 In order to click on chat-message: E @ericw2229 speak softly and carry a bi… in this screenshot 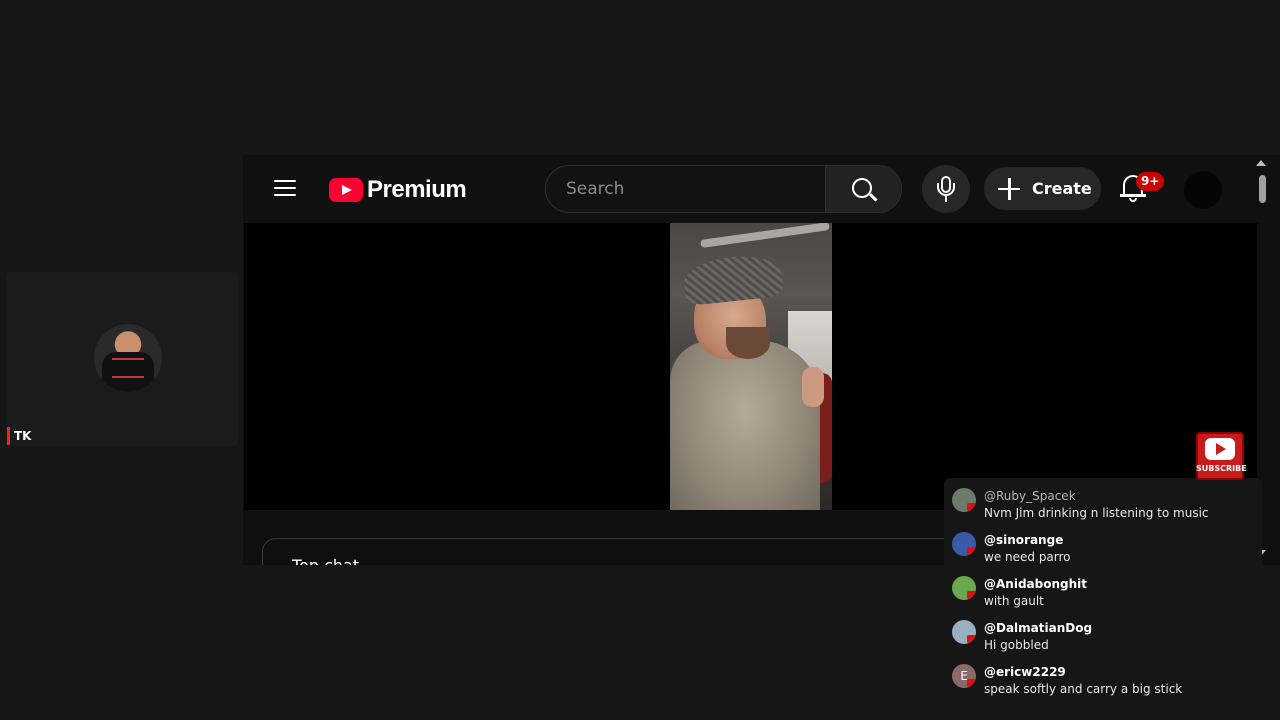, I will do `click(1102, 677)`.